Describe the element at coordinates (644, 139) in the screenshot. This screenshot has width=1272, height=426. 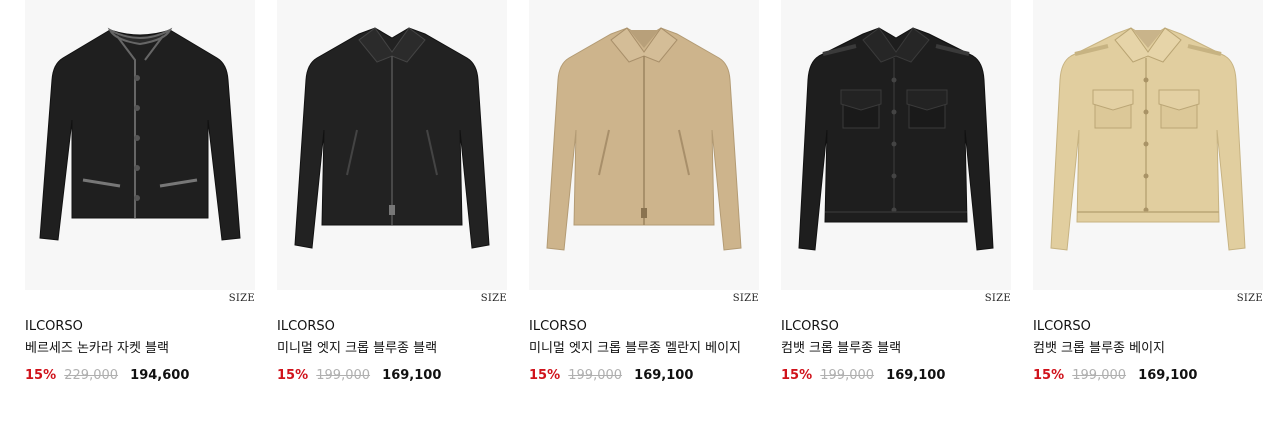
I see `beige-linen-zip-blouson-icon` at that location.